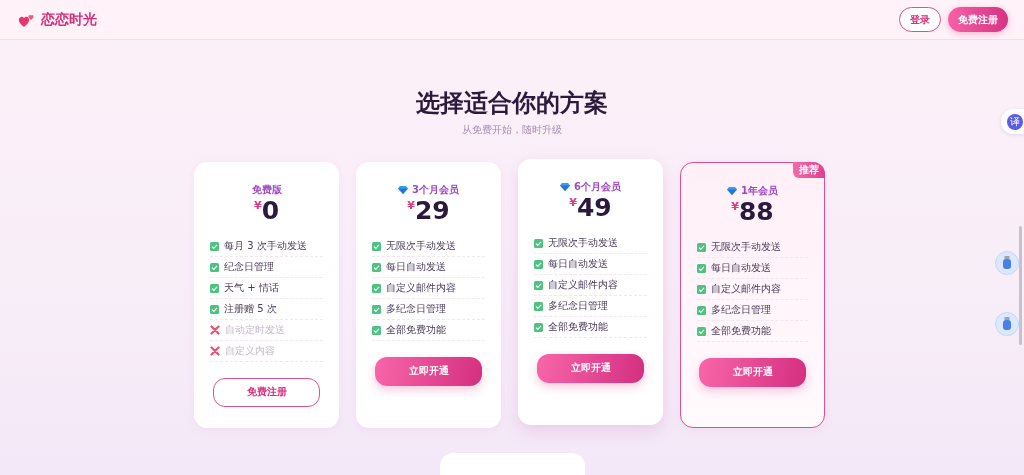 This screenshot has width=1024, height=475. What do you see at coordinates (759, 190) in the screenshot?
I see `plan-name: 1年会员` at bounding box center [759, 190].